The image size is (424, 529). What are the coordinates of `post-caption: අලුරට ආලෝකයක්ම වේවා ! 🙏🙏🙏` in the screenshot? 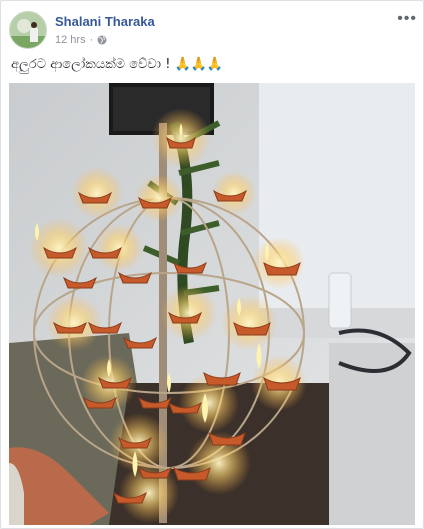 It's located at (117, 64).